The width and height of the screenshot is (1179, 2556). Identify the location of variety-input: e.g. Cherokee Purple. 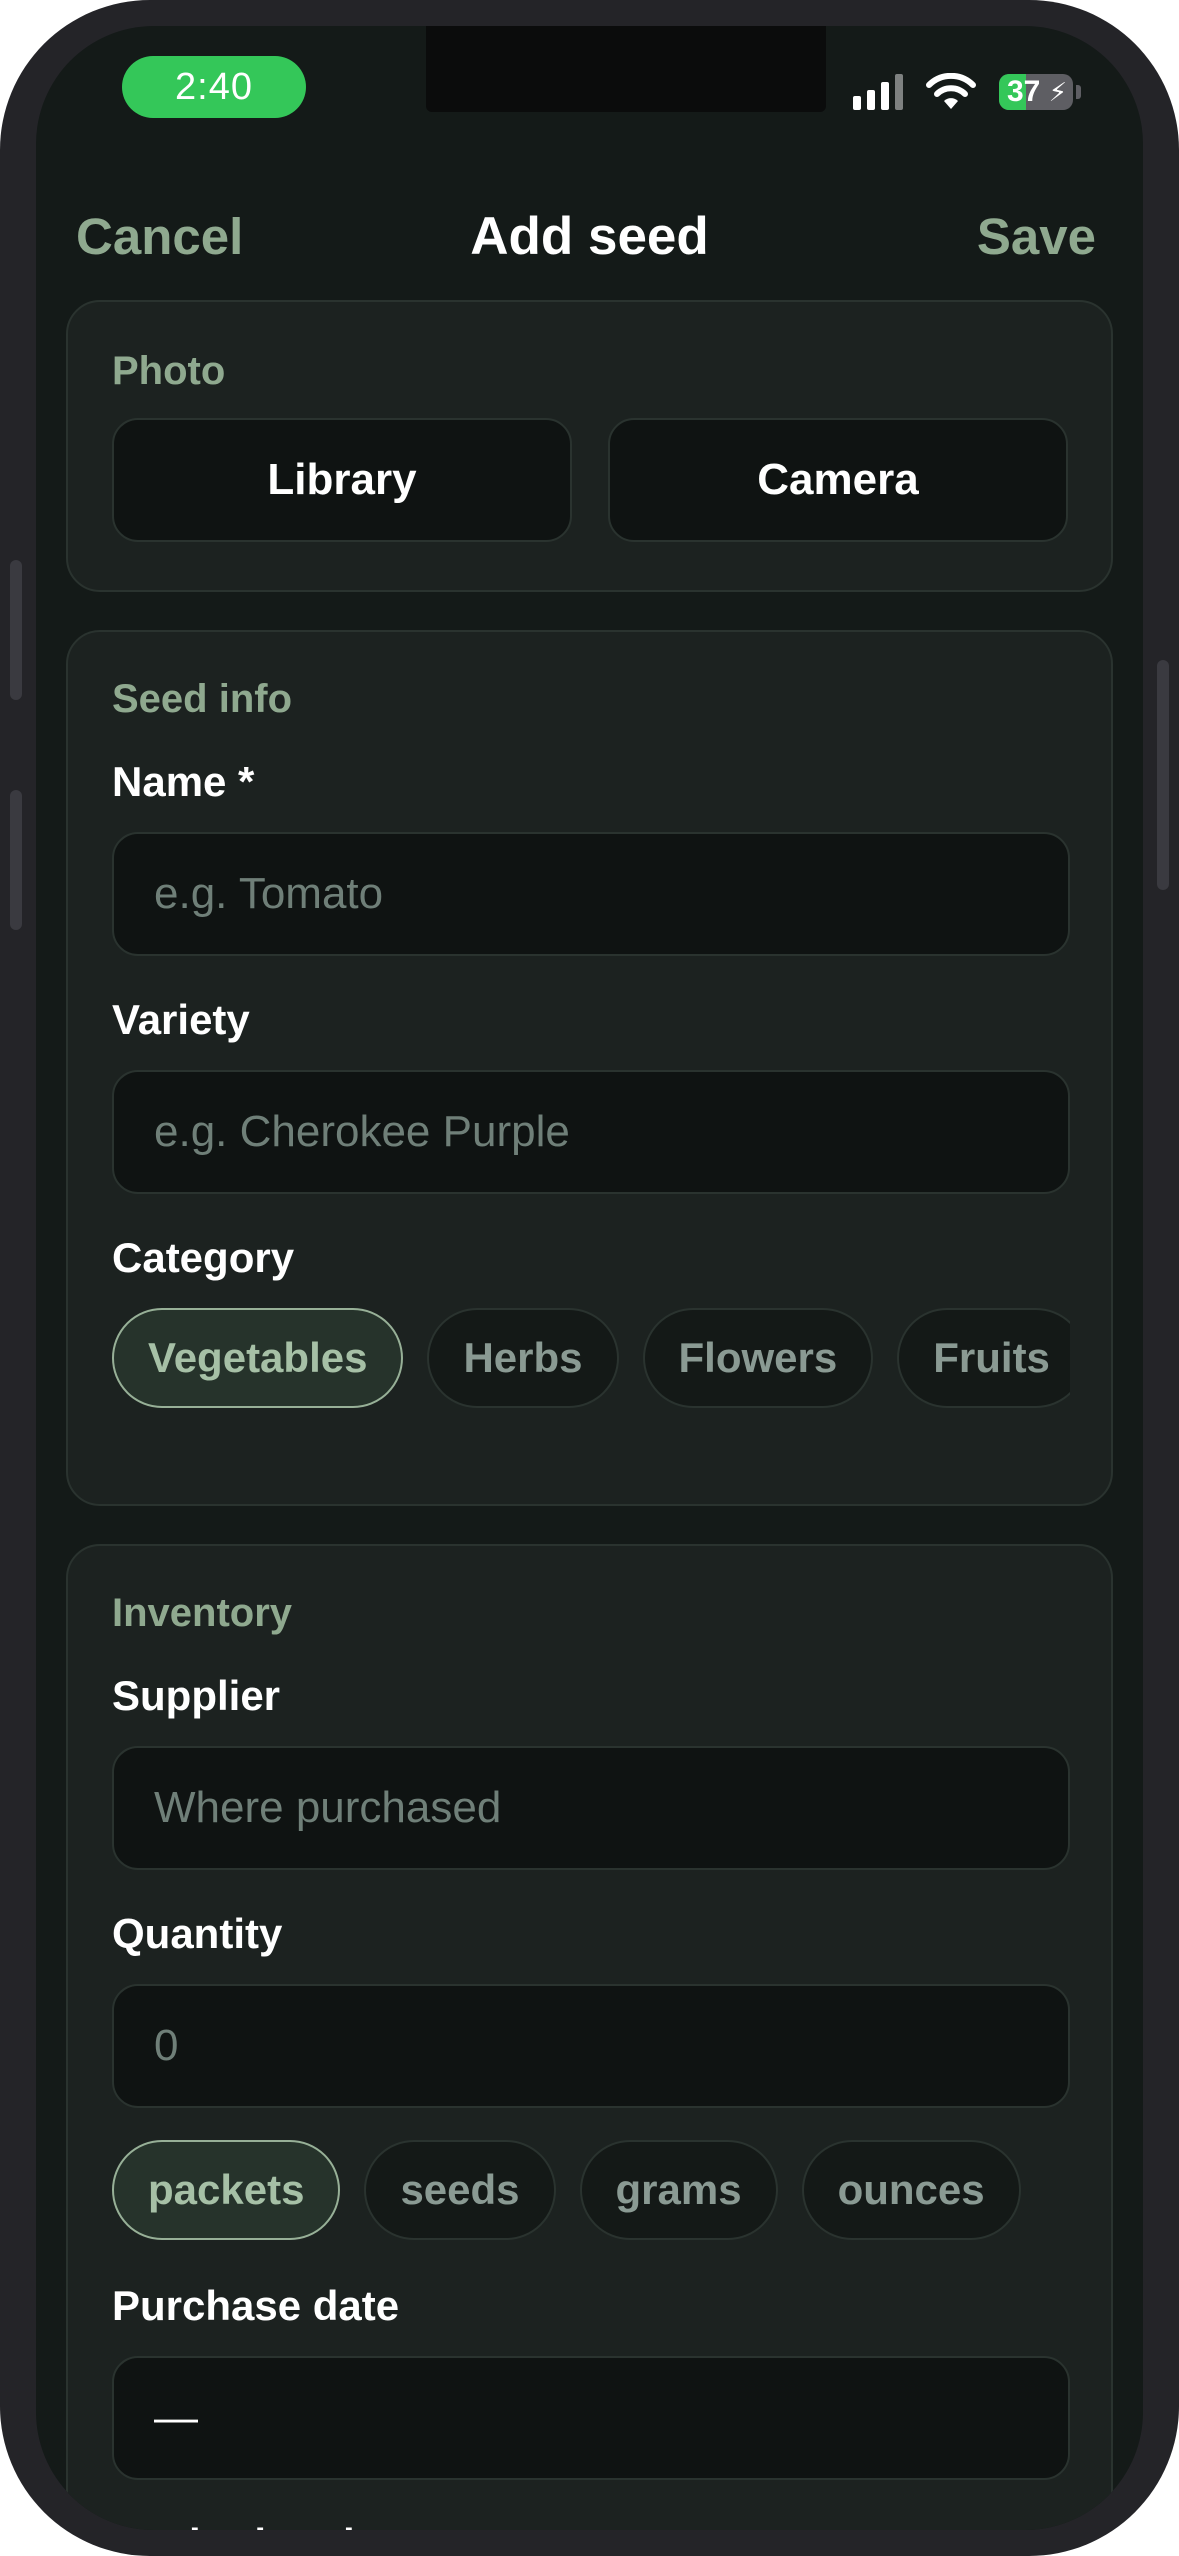
(591, 1132).